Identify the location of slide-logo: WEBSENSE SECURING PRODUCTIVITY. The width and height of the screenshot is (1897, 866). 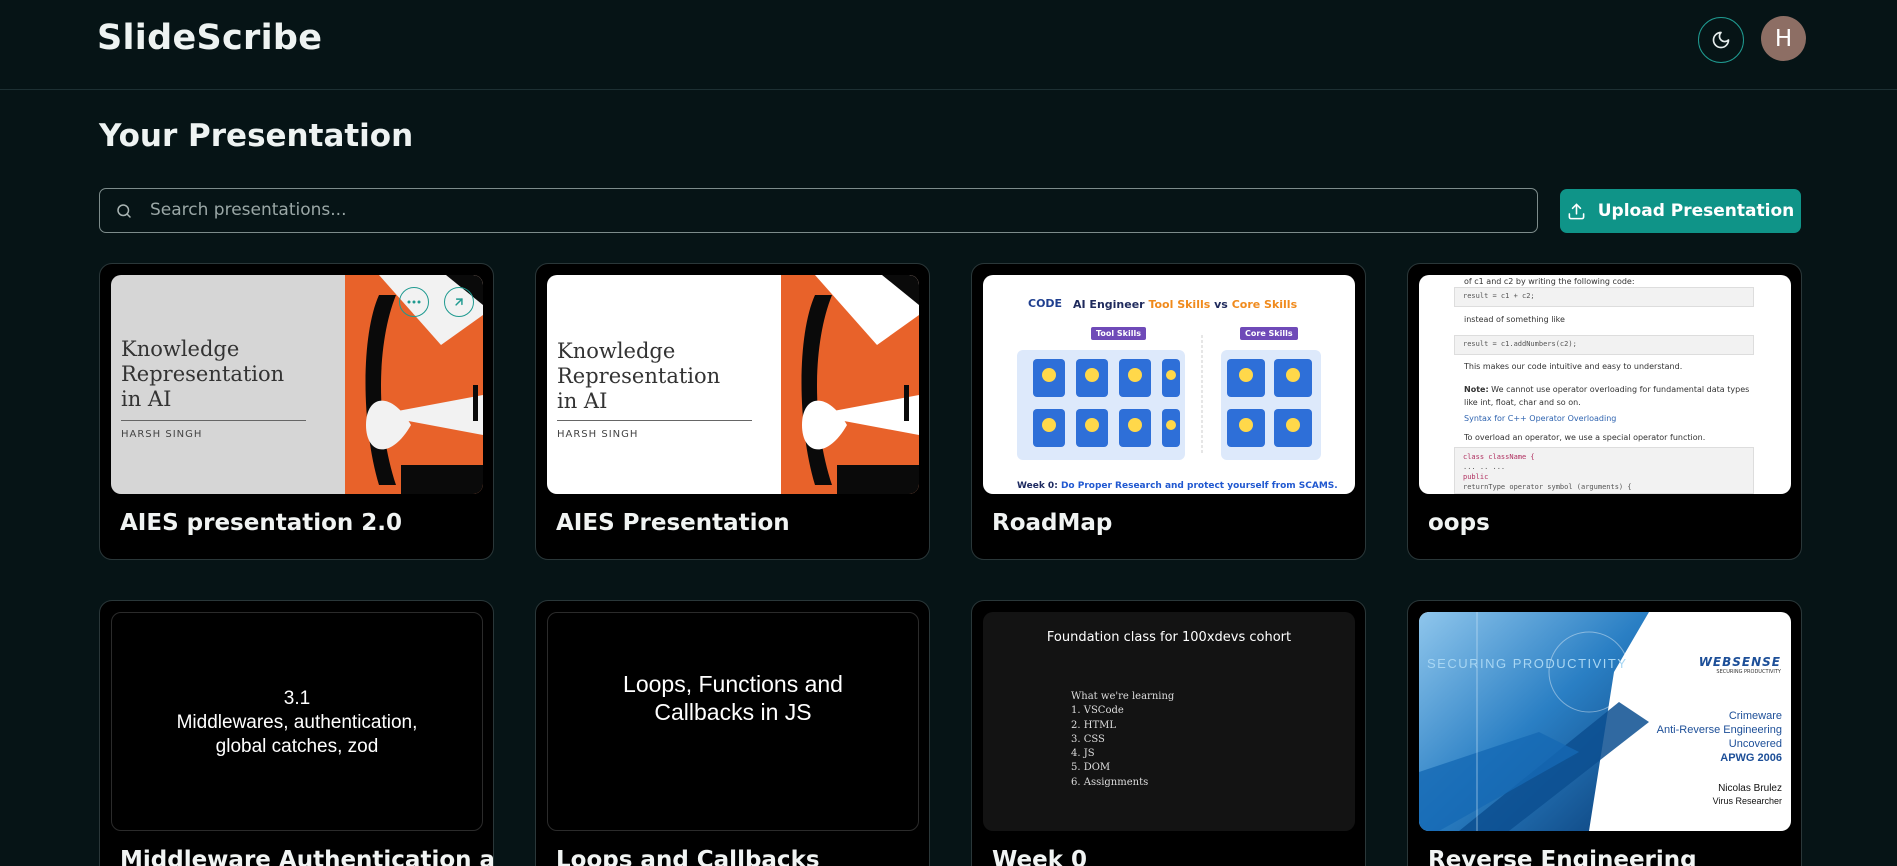
(1739, 665).